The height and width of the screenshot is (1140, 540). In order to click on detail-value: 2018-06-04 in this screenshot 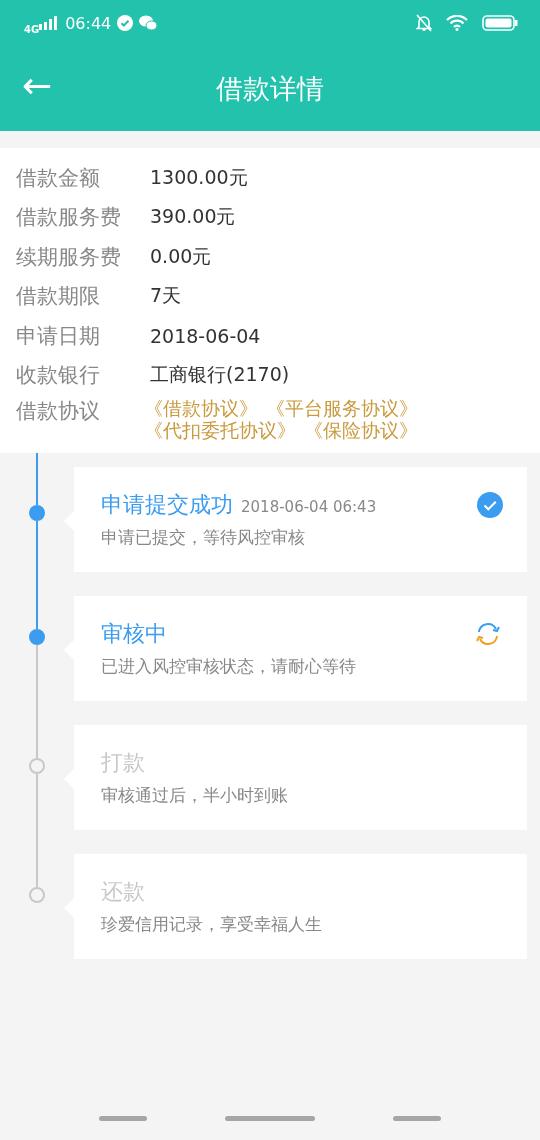, I will do `click(205, 335)`.